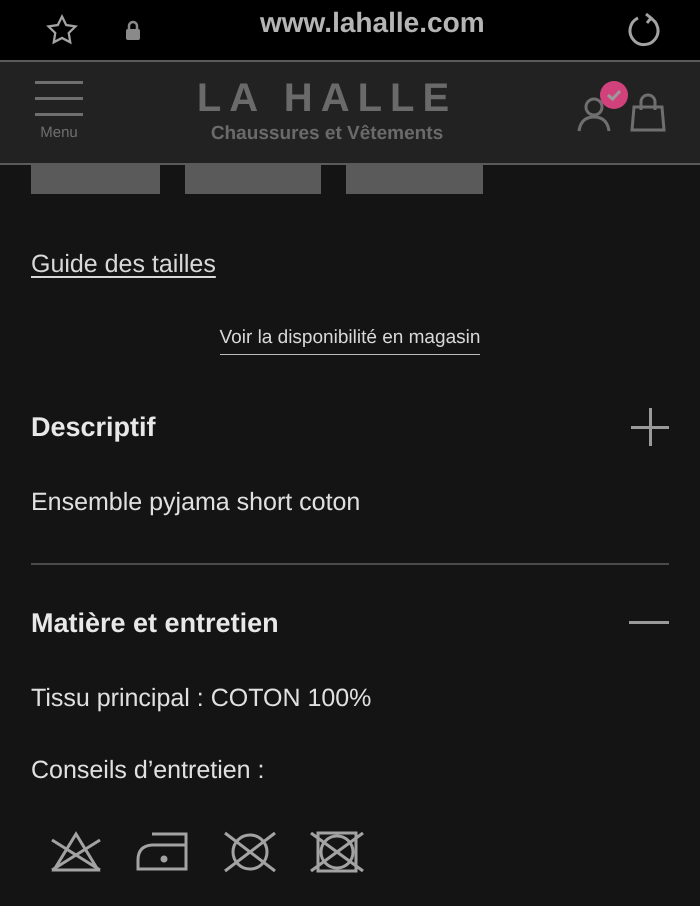  I want to click on section-title: Descriptif, so click(93, 427).